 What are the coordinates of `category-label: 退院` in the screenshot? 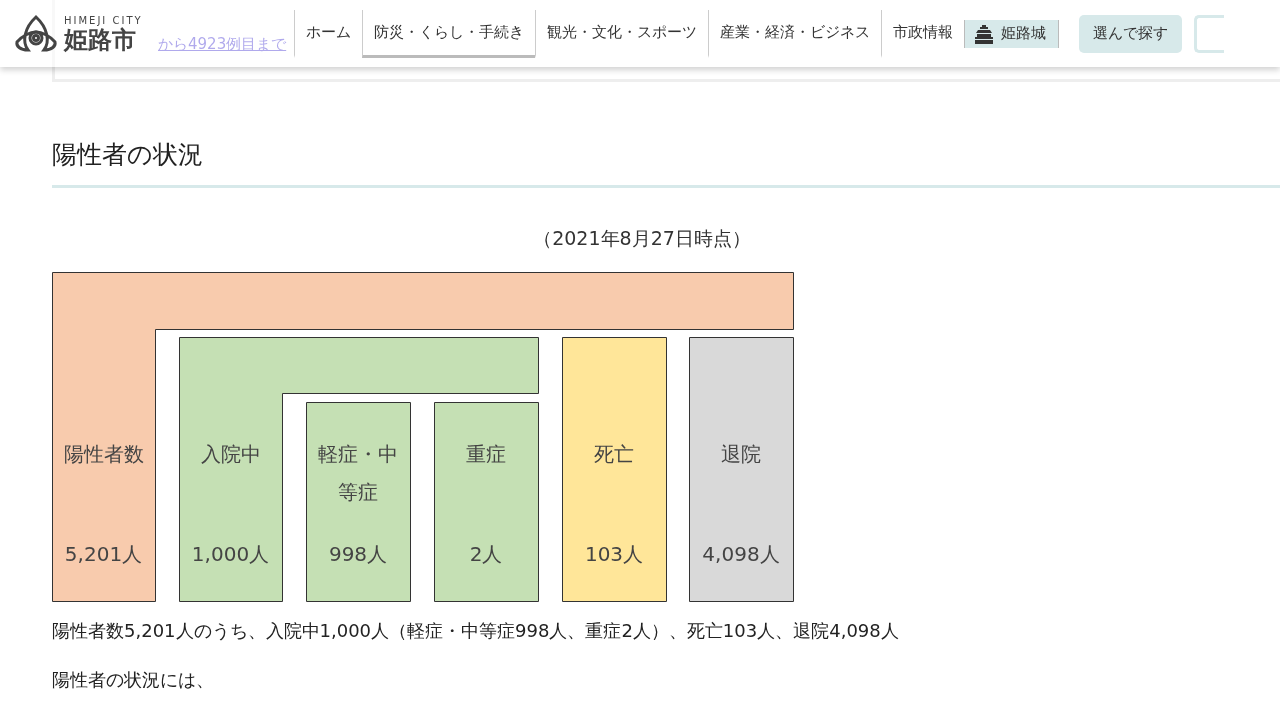 It's located at (741, 454).